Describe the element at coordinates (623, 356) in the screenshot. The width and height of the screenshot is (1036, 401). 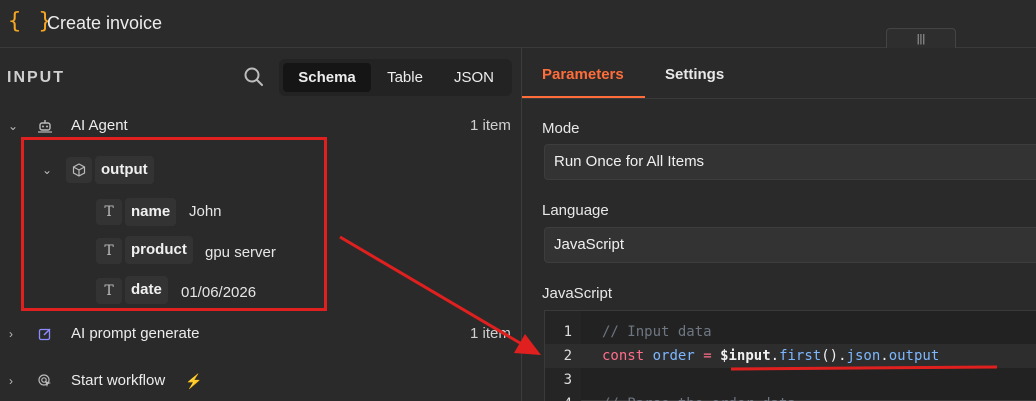
I see `code-keyword: const` at that location.